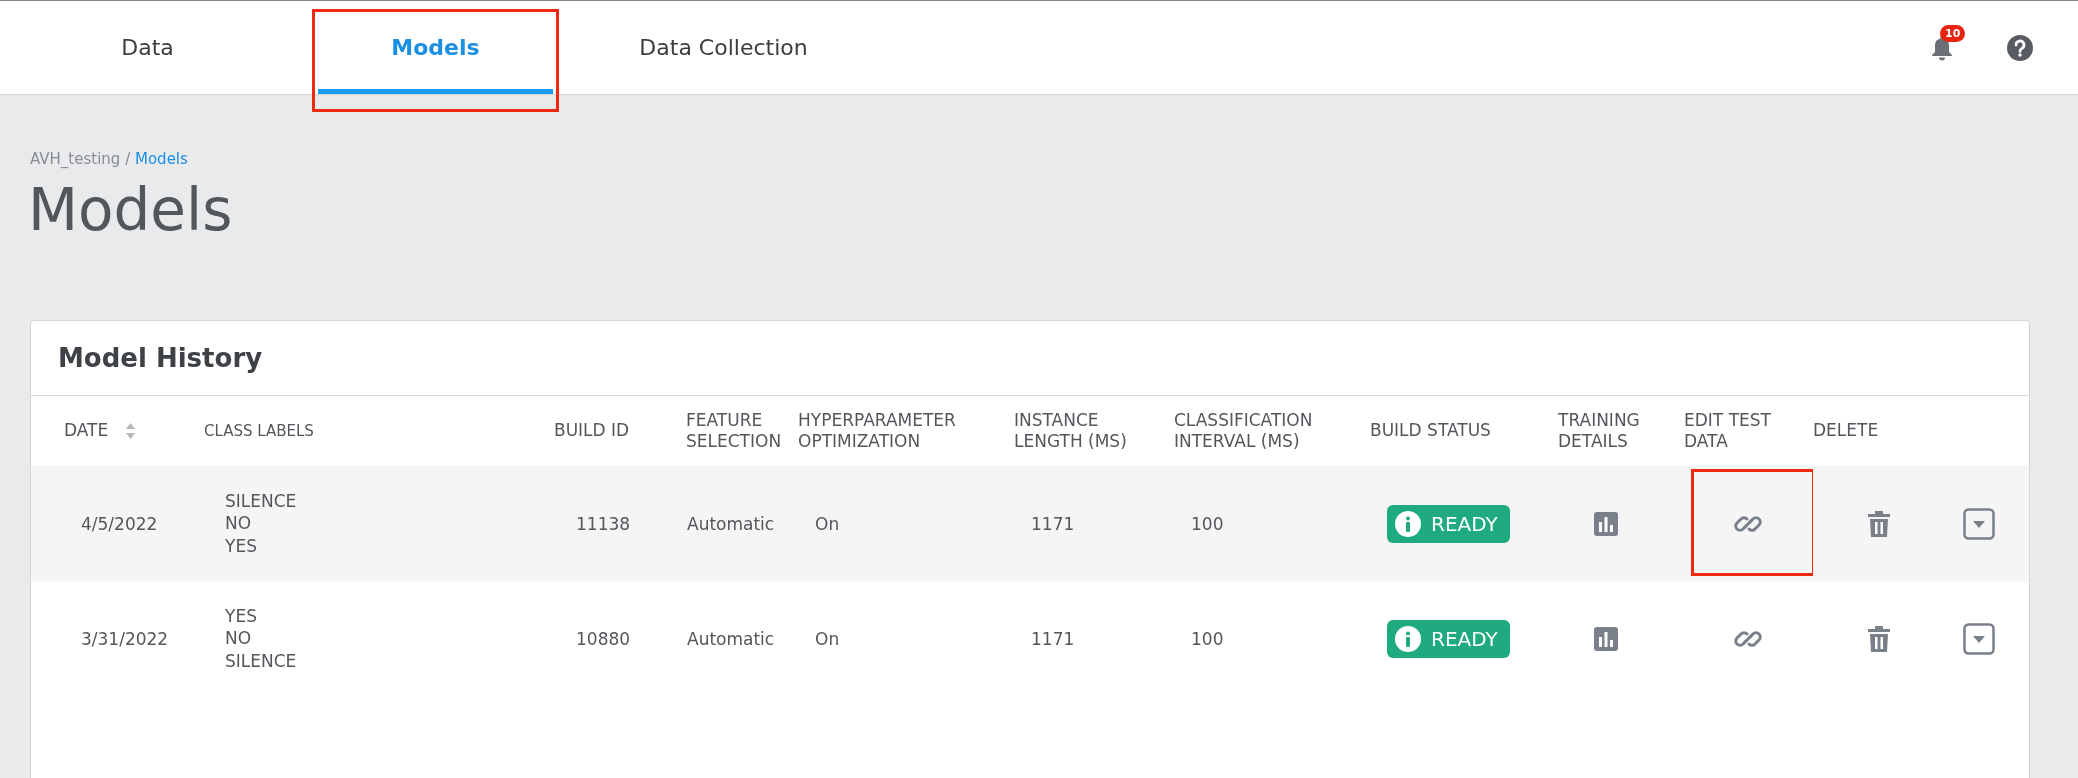 This screenshot has height=778, width=2078. Describe the element at coordinates (435, 47) in the screenshot. I see `nav-tab: Models` at that location.